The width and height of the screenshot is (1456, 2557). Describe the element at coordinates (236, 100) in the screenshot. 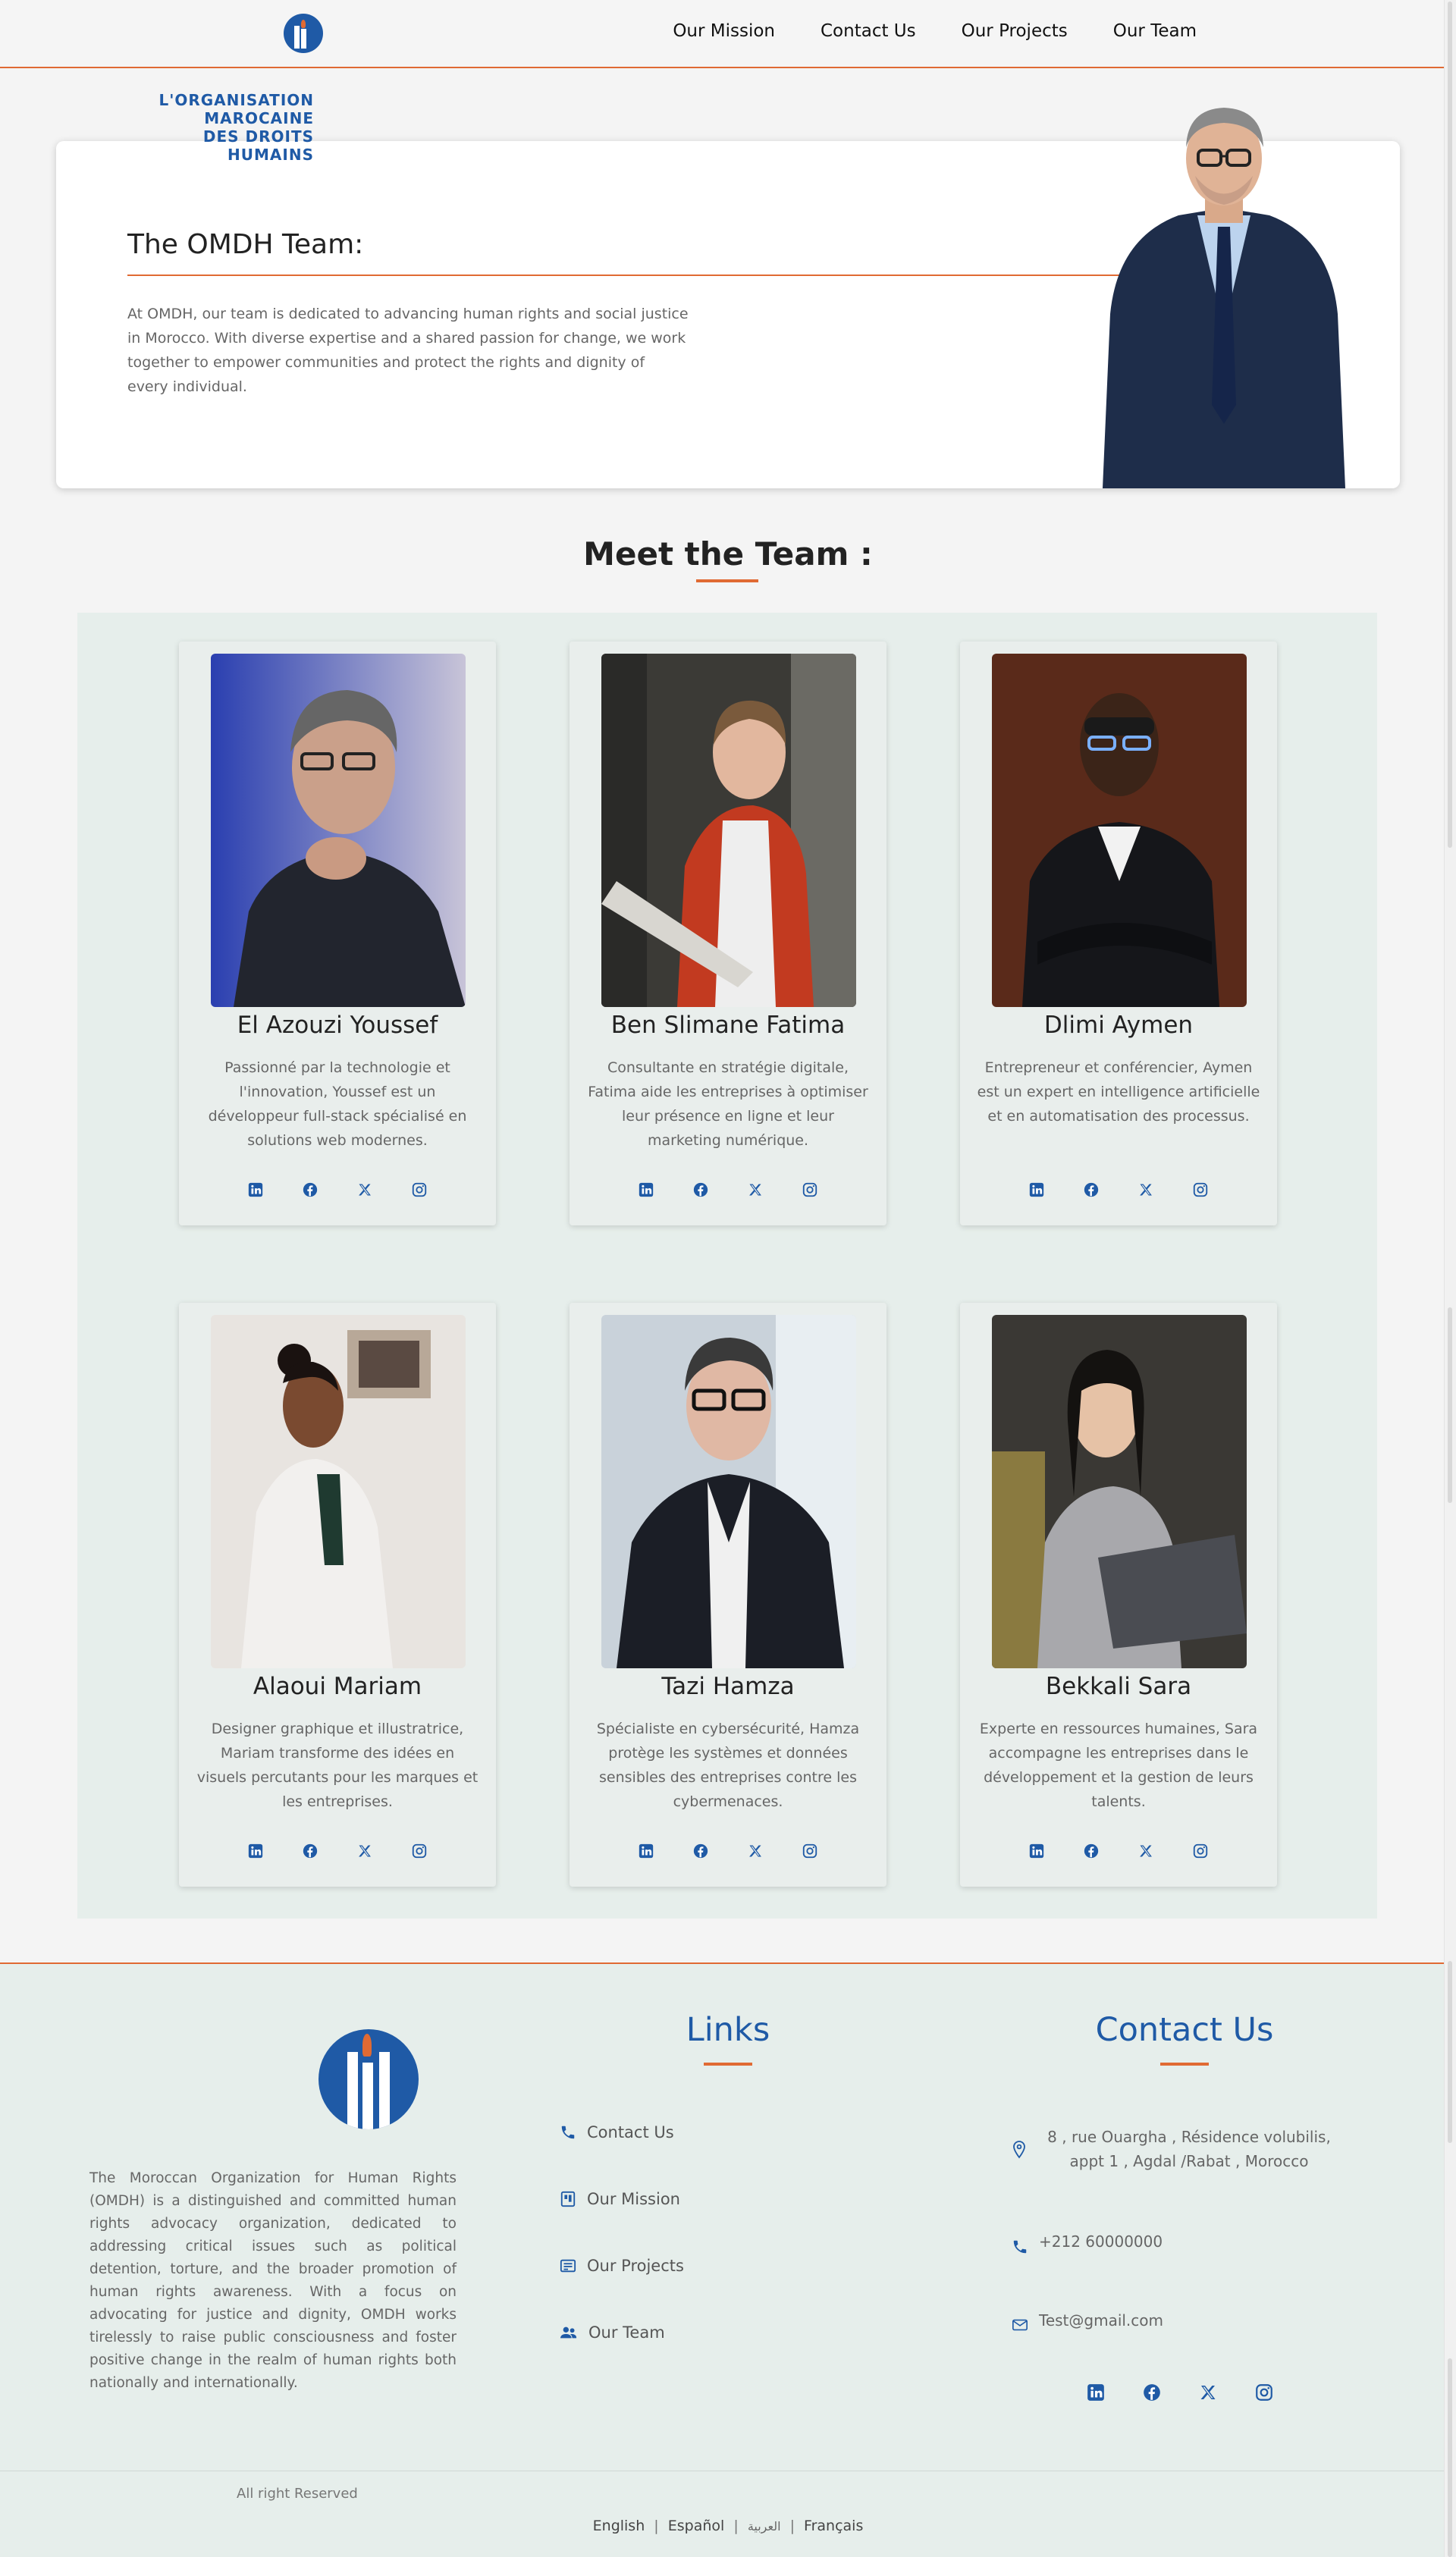

I see `footer-logo-line: L'ORGANISATION` at that location.